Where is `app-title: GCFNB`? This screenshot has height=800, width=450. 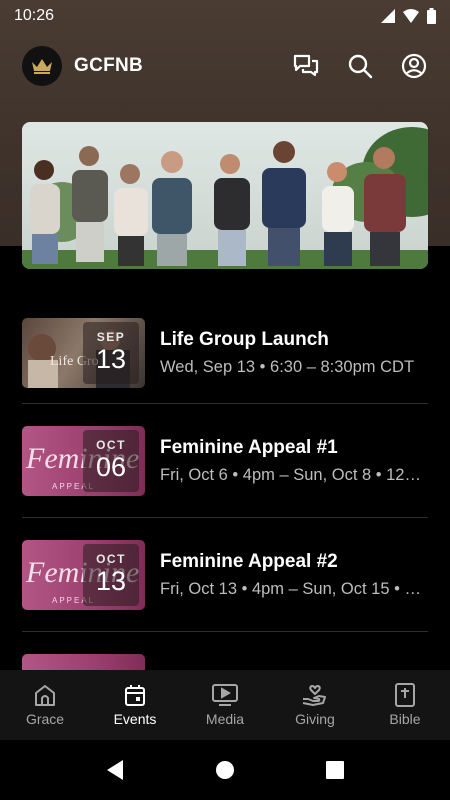
app-title: GCFNB is located at coordinates (109, 65).